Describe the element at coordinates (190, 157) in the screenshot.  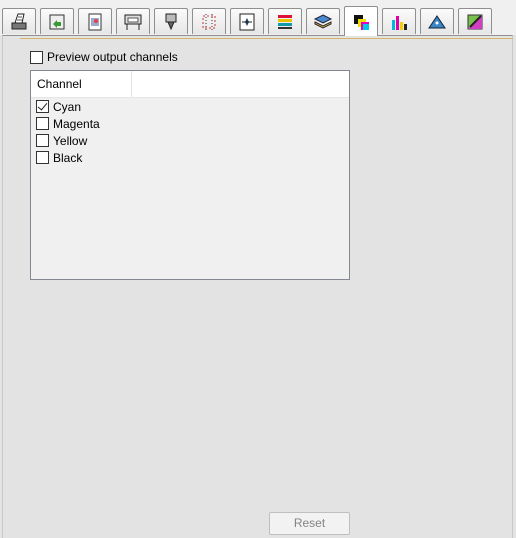
I see `list-item-black: Black` at that location.